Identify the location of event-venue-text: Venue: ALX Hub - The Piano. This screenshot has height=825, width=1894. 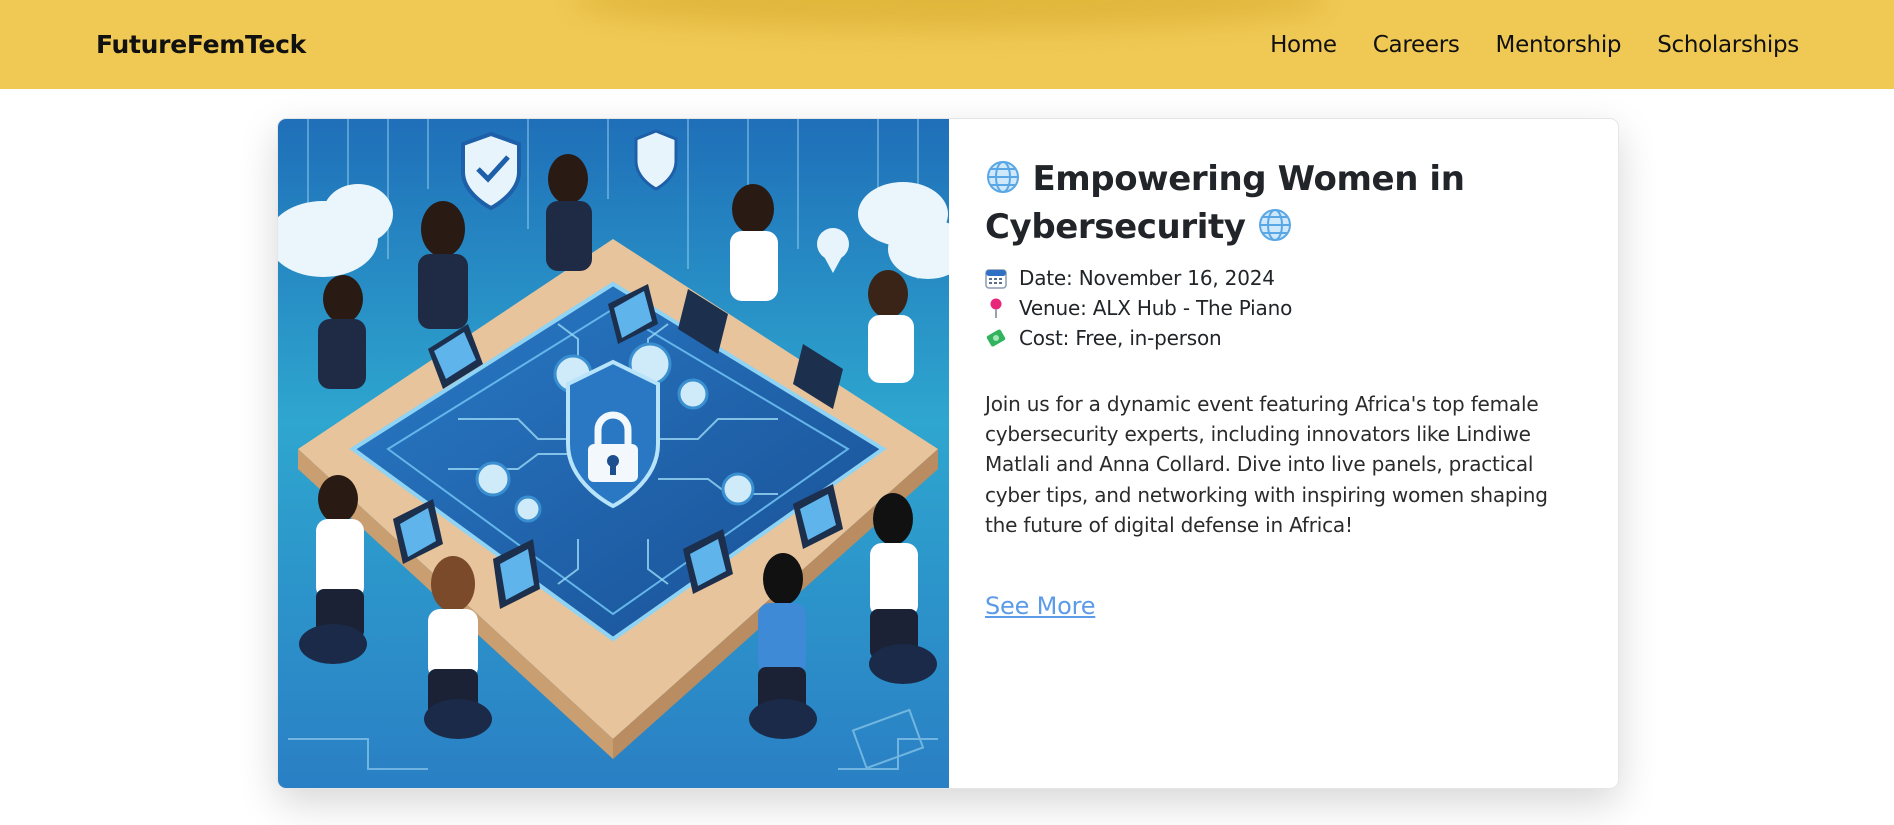
(1156, 308).